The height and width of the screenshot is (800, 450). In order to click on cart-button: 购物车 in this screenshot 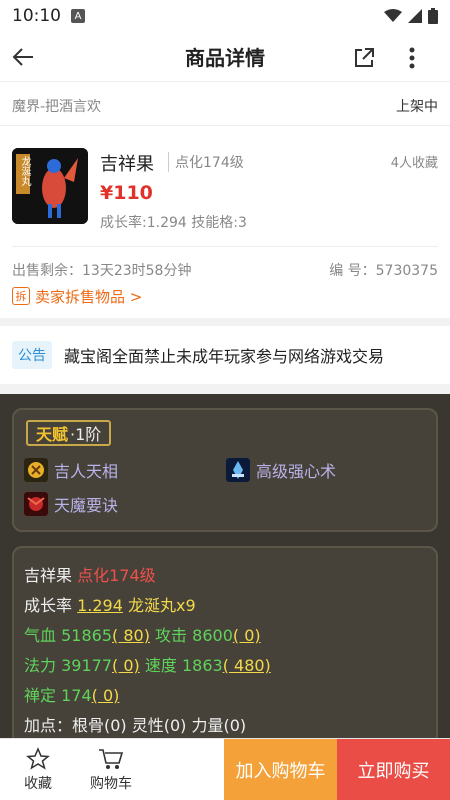, I will do `click(111, 769)`.